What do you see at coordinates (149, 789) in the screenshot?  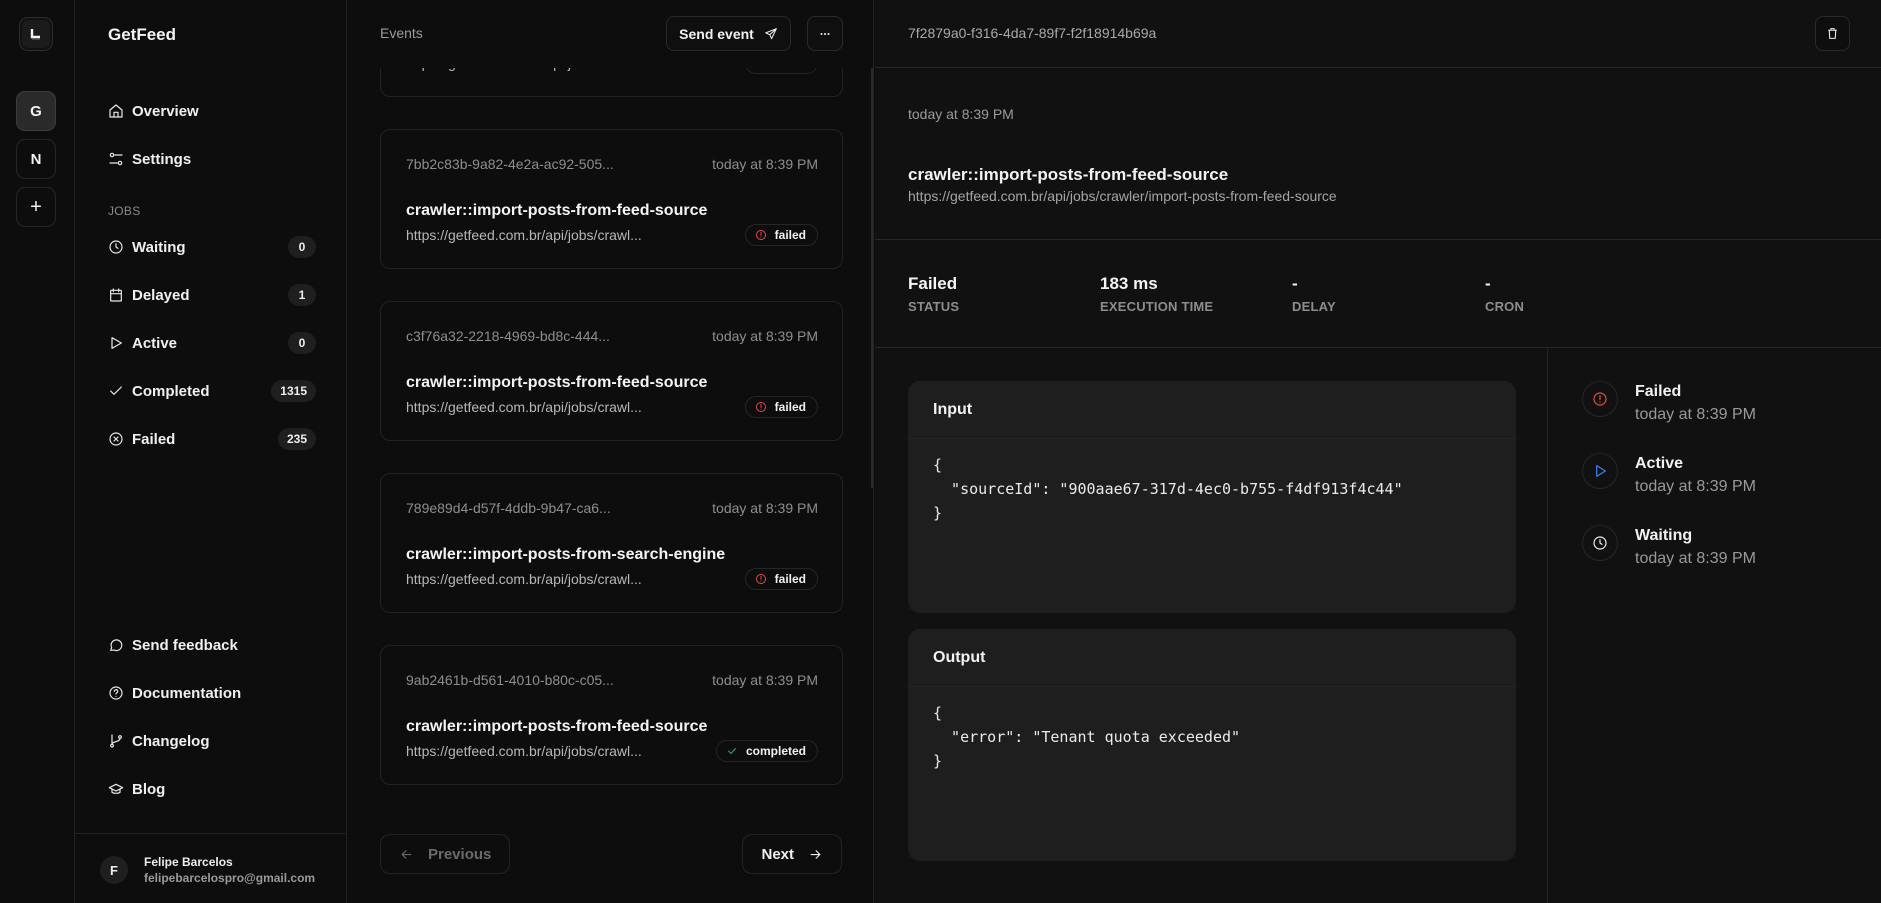 I see `sidebar-link-label: Blog` at bounding box center [149, 789].